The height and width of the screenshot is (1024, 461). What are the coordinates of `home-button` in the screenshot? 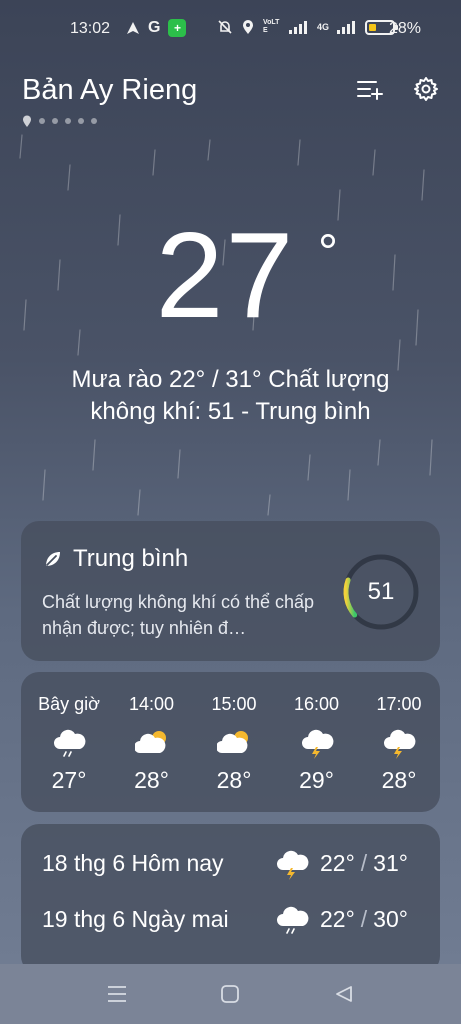 It's located at (230, 994).